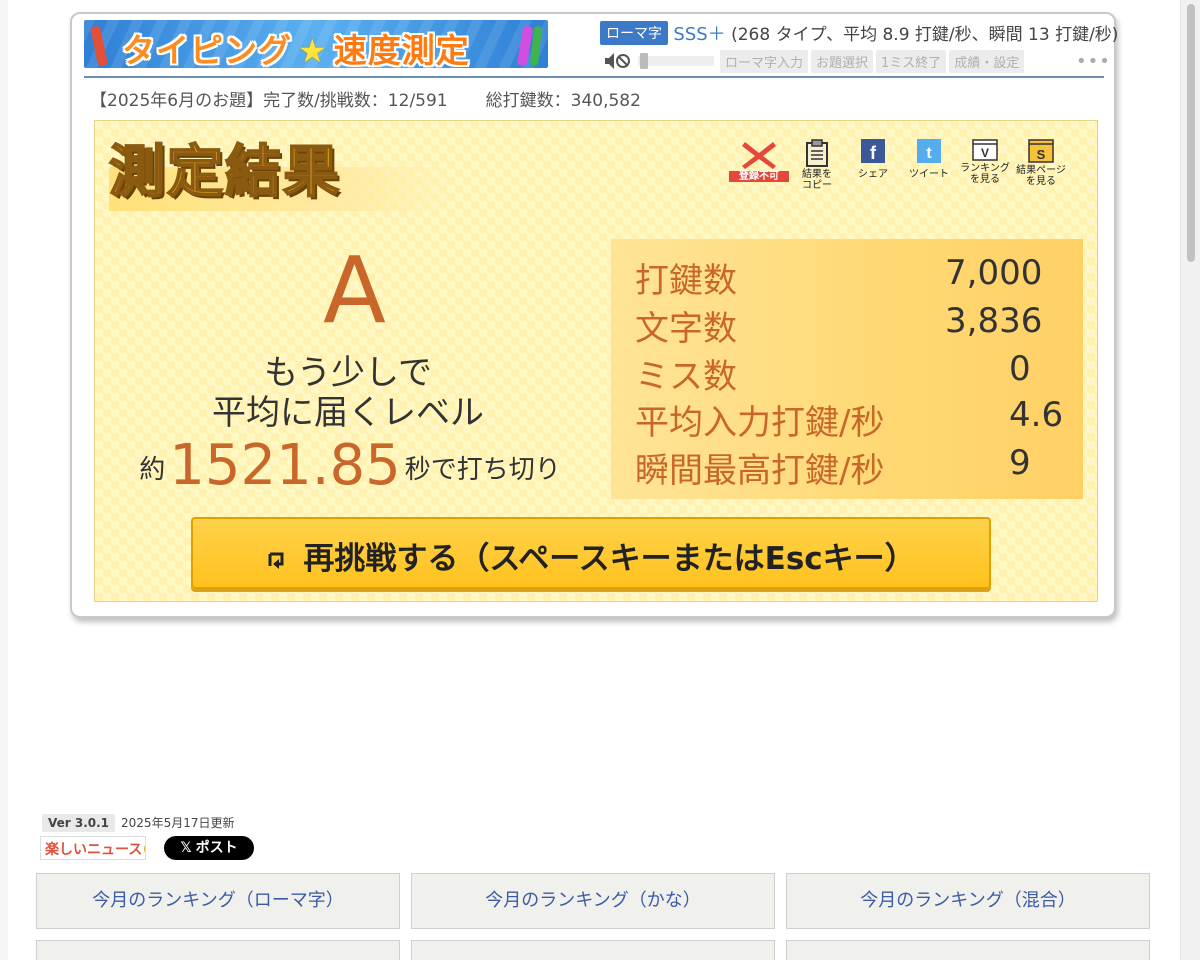 This screenshot has width=1200, height=960. I want to click on comment-line-2: 平均に届くレベル, so click(348, 413).